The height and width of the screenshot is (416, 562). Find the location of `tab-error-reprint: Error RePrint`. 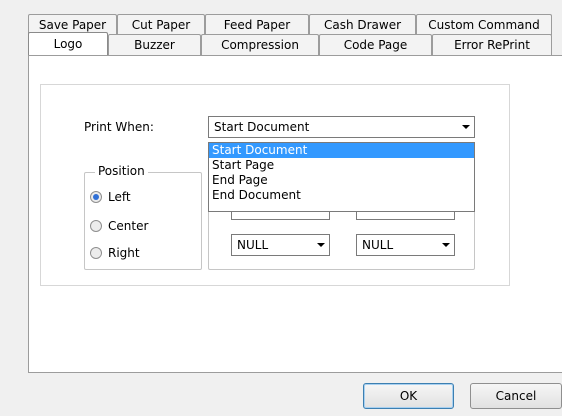

tab-error-reprint: Error RePrint is located at coordinates (492, 44).